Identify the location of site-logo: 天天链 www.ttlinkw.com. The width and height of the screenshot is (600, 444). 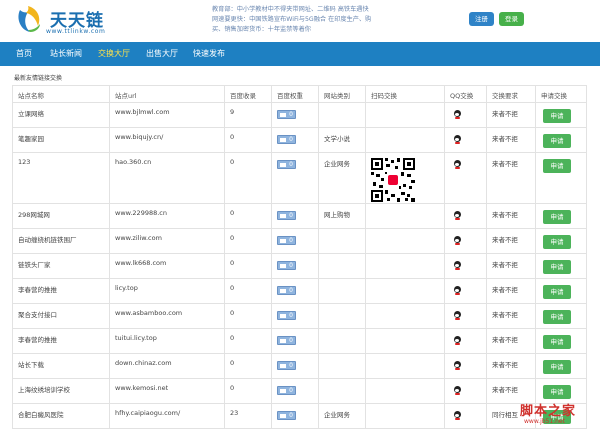
(74, 22).